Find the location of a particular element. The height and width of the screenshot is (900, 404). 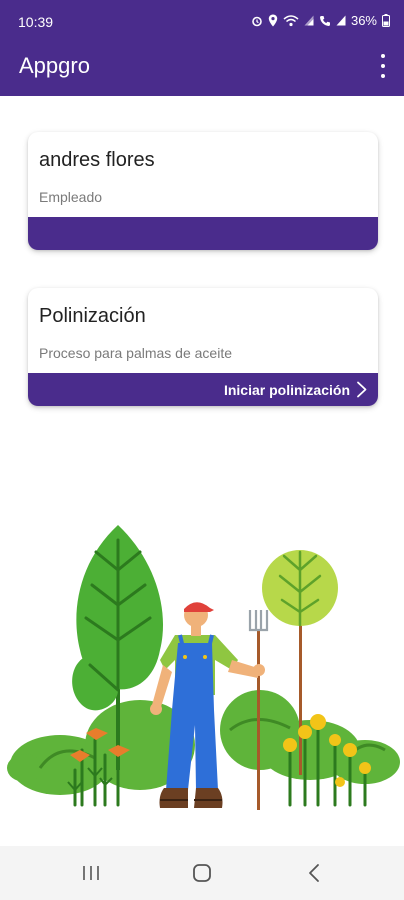

status-icons: 36% is located at coordinates (320, 20).